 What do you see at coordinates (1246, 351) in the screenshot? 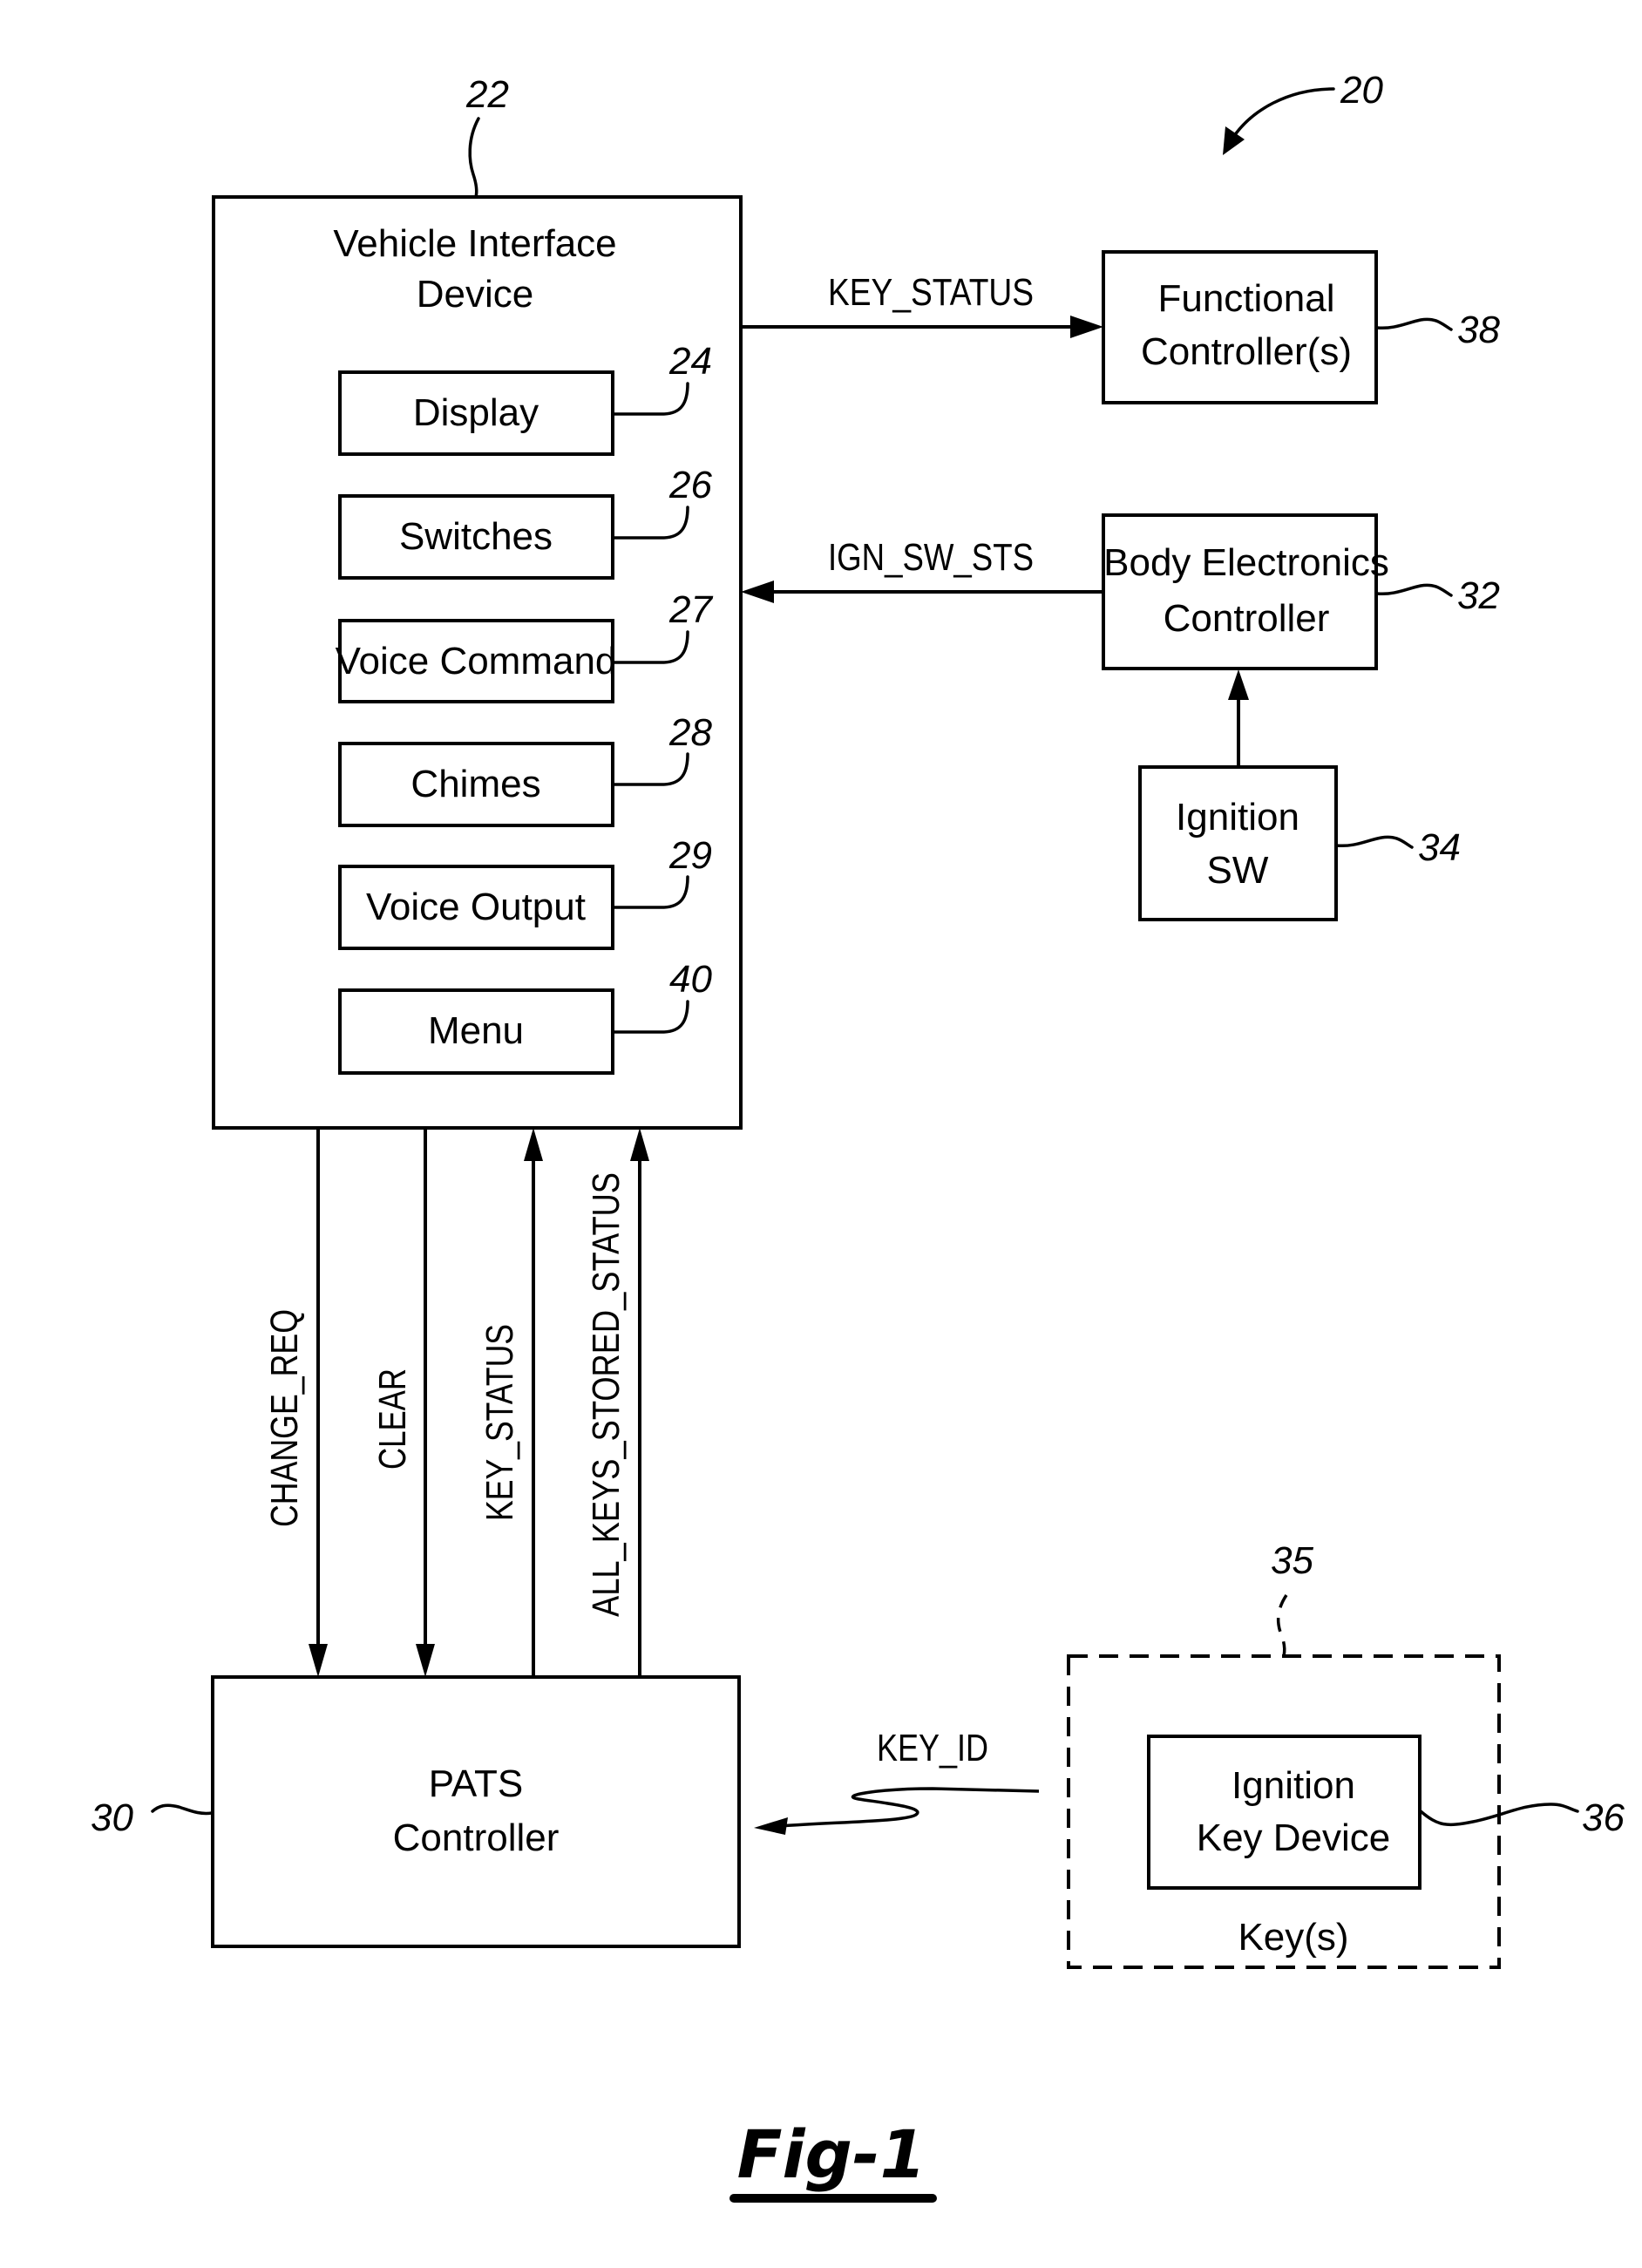
I see `functional-line2: Controller(s)` at bounding box center [1246, 351].